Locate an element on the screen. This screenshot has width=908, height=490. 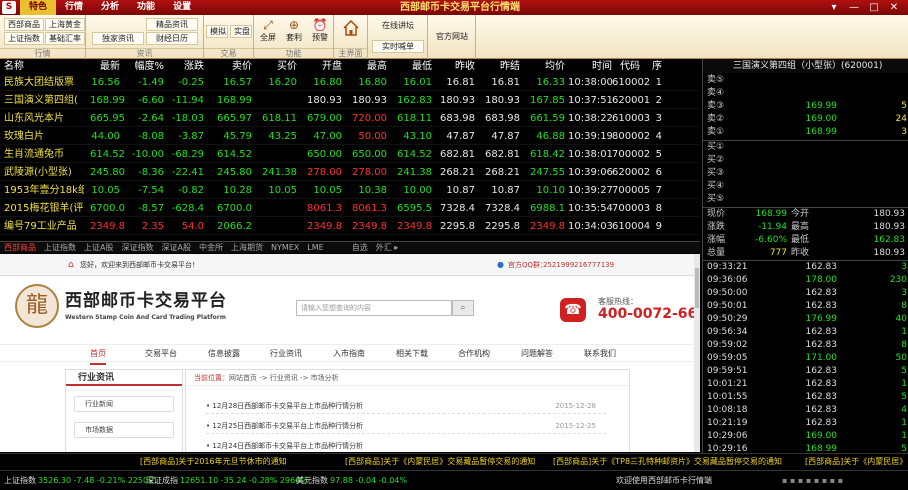
tab-szse-a: 深证A股 is located at coordinates (175, 247).